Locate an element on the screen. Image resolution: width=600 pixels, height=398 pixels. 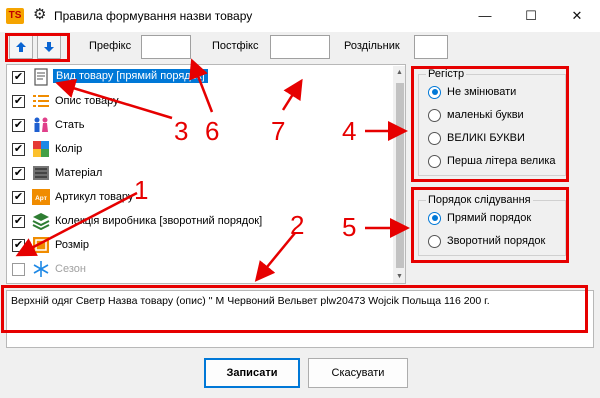
annotation-label-4: 4 is located at coordinates (349, 131).